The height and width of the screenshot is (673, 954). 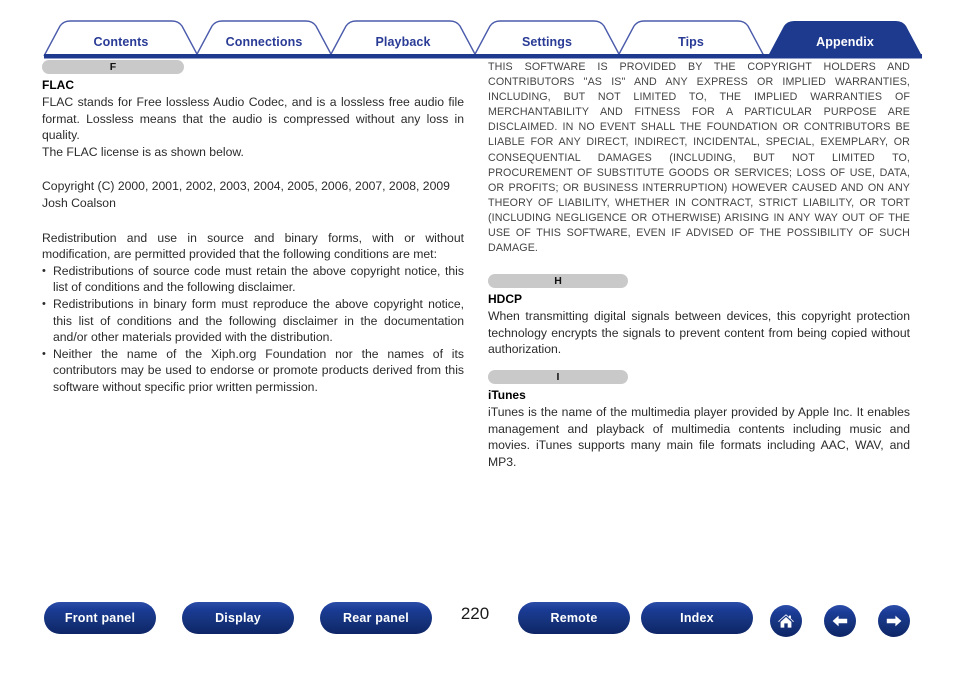 I want to click on section-letter-f: F, so click(x=113, y=67).